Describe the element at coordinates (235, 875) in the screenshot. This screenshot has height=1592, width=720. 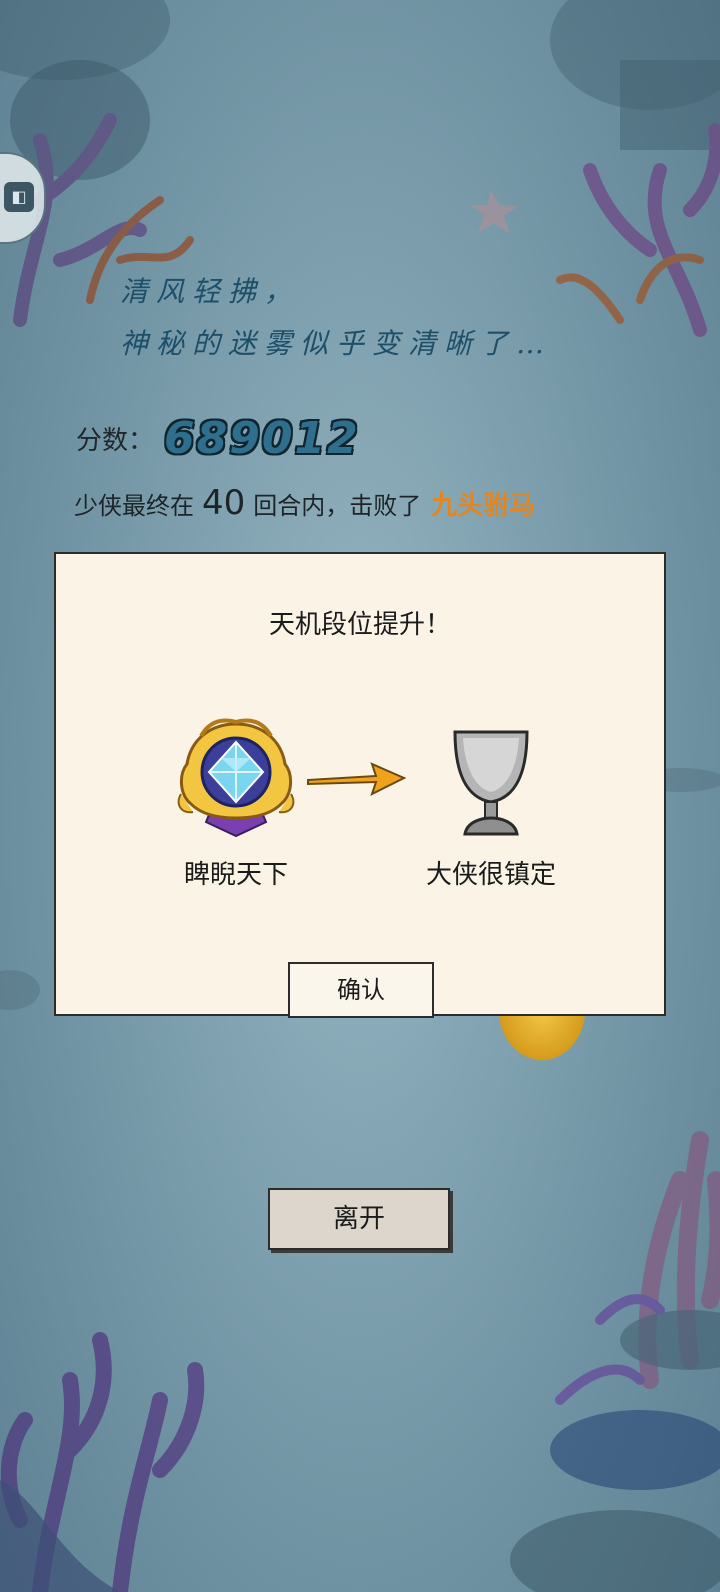
I see `previous-rank-label: 睥睨天下` at that location.